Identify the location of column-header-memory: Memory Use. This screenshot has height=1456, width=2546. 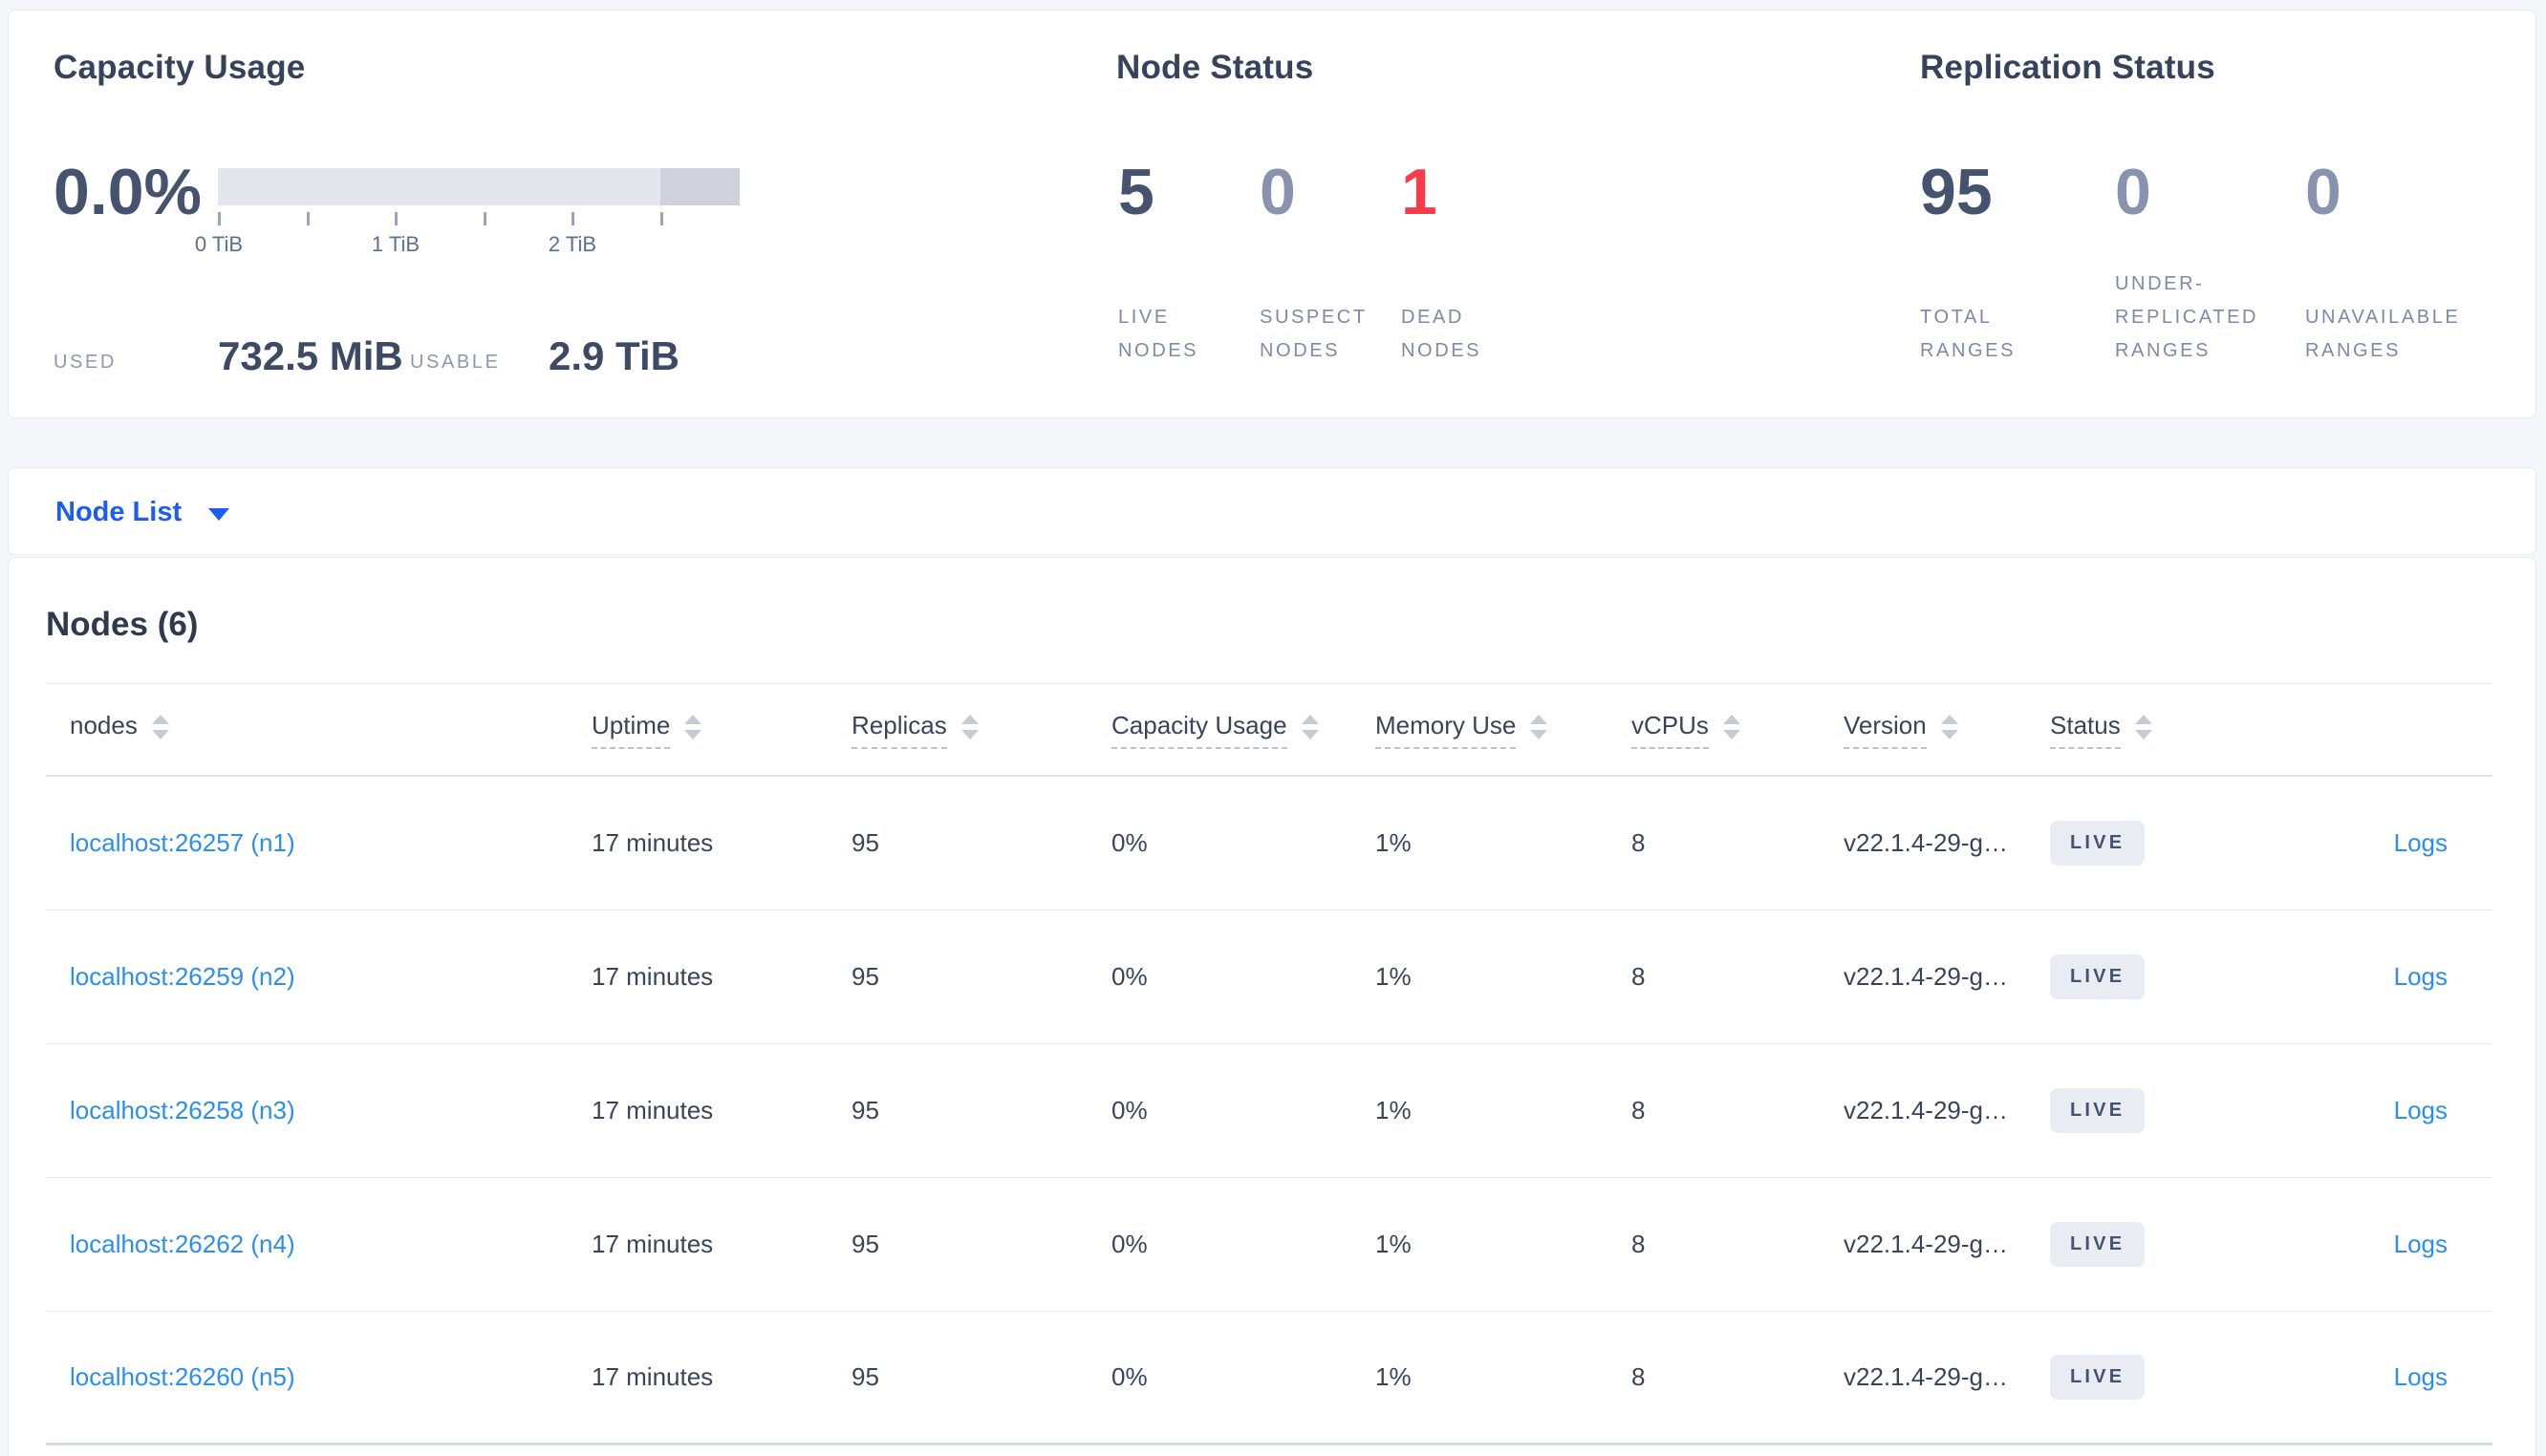
(1503, 730).